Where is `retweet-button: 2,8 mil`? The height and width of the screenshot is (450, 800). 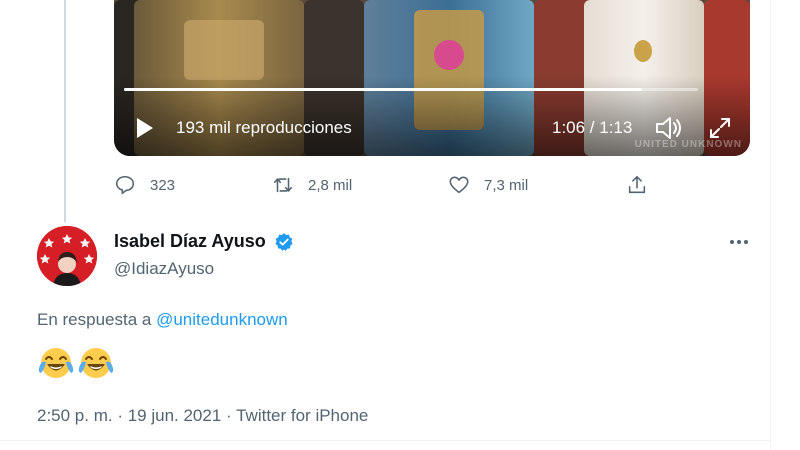
retweet-button: 2,8 mil is located at coordinates (312, 185).